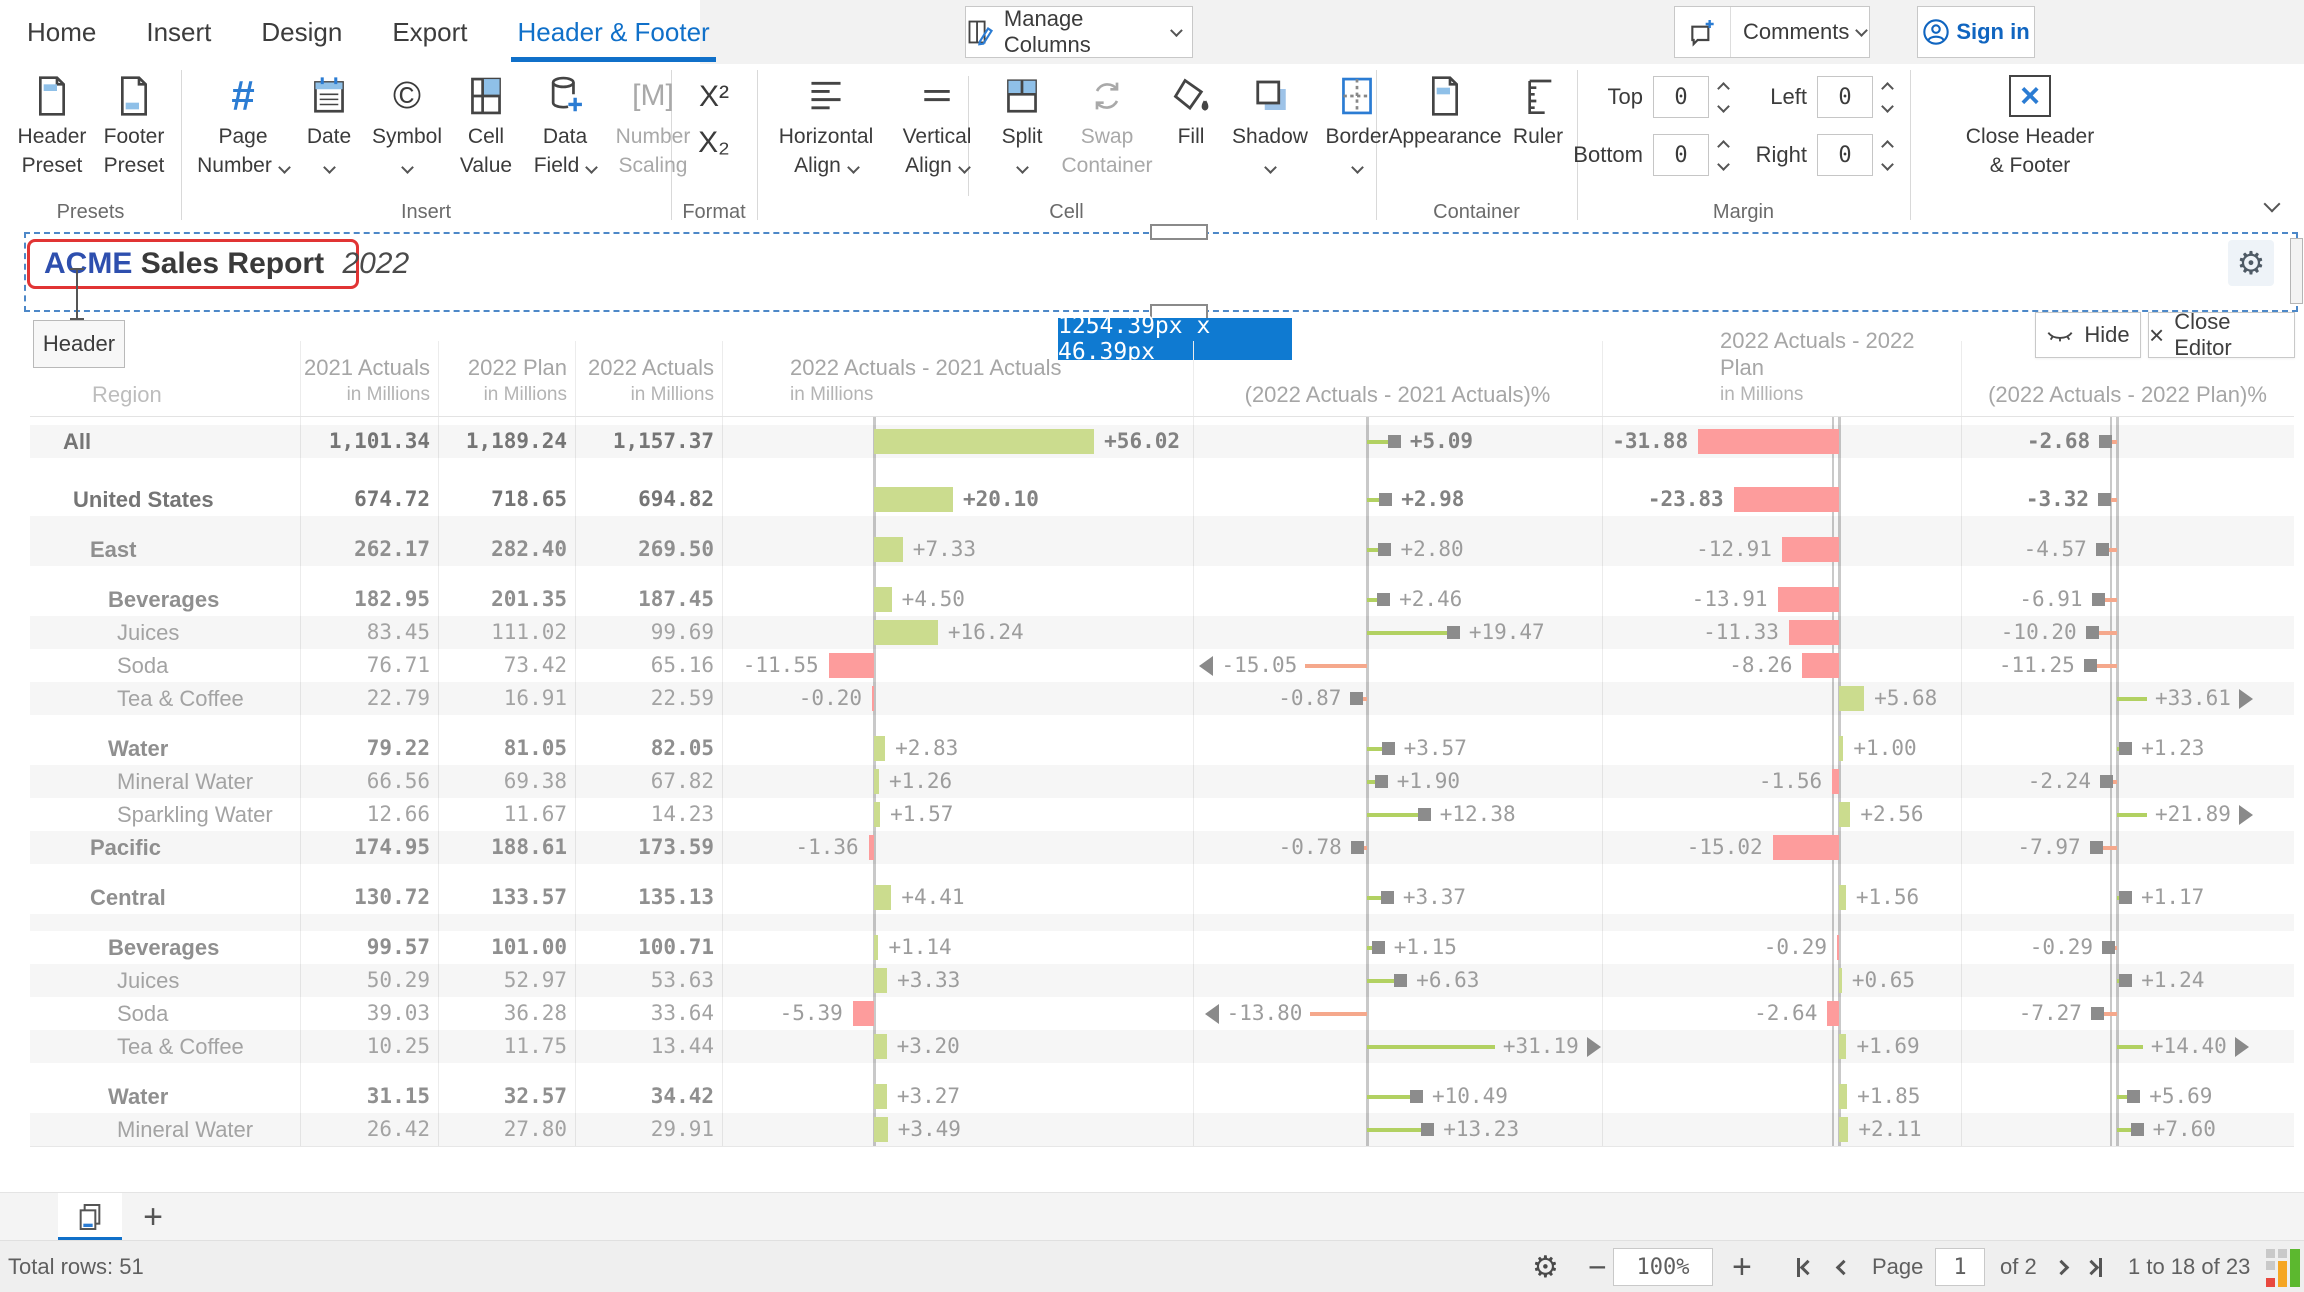 The width and height of the screenshot is (2304, 1292). Describe the element at coordinates (90, 1217) in the screenshot. I see `sheet-tab-active` at that location.